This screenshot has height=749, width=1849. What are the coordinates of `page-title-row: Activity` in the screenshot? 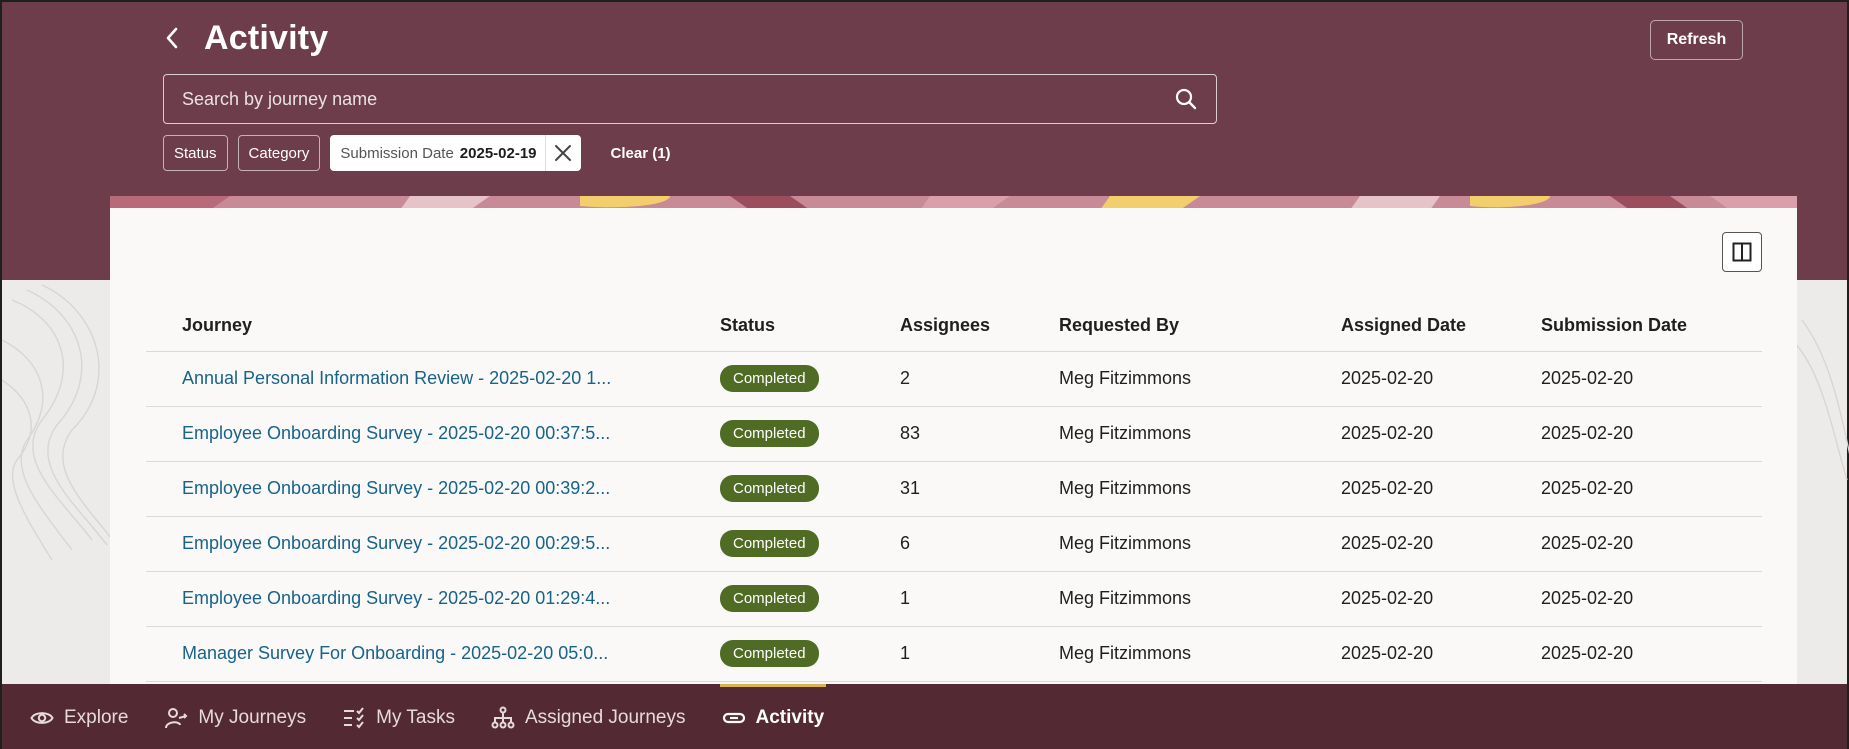 It's located at (245, 38).